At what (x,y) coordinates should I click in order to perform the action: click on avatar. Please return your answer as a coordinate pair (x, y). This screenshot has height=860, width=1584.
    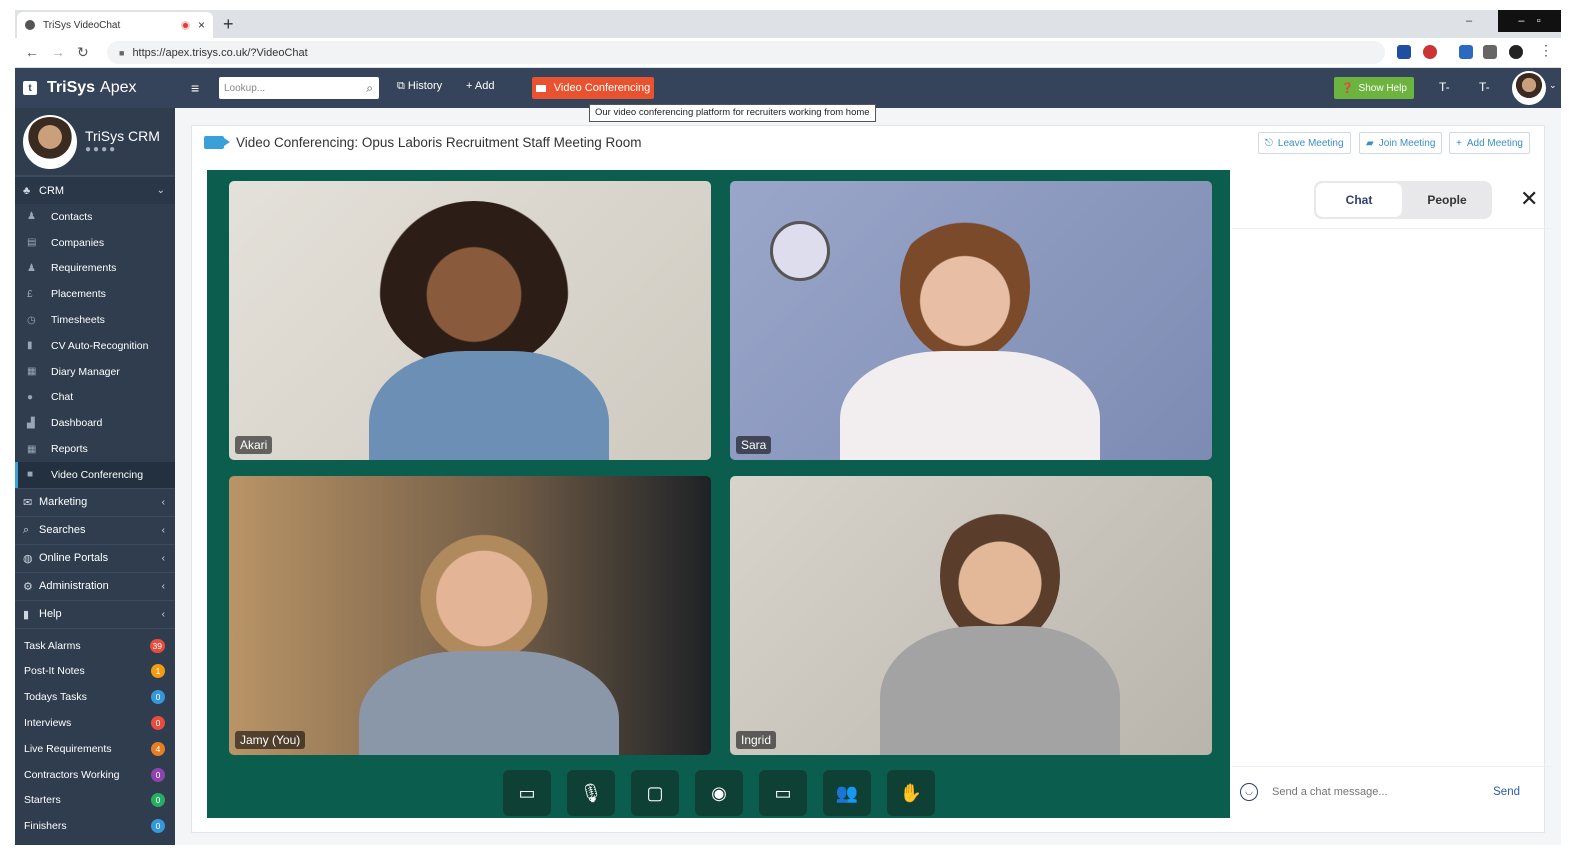
    Looking at the image, I should click on (50, 141).